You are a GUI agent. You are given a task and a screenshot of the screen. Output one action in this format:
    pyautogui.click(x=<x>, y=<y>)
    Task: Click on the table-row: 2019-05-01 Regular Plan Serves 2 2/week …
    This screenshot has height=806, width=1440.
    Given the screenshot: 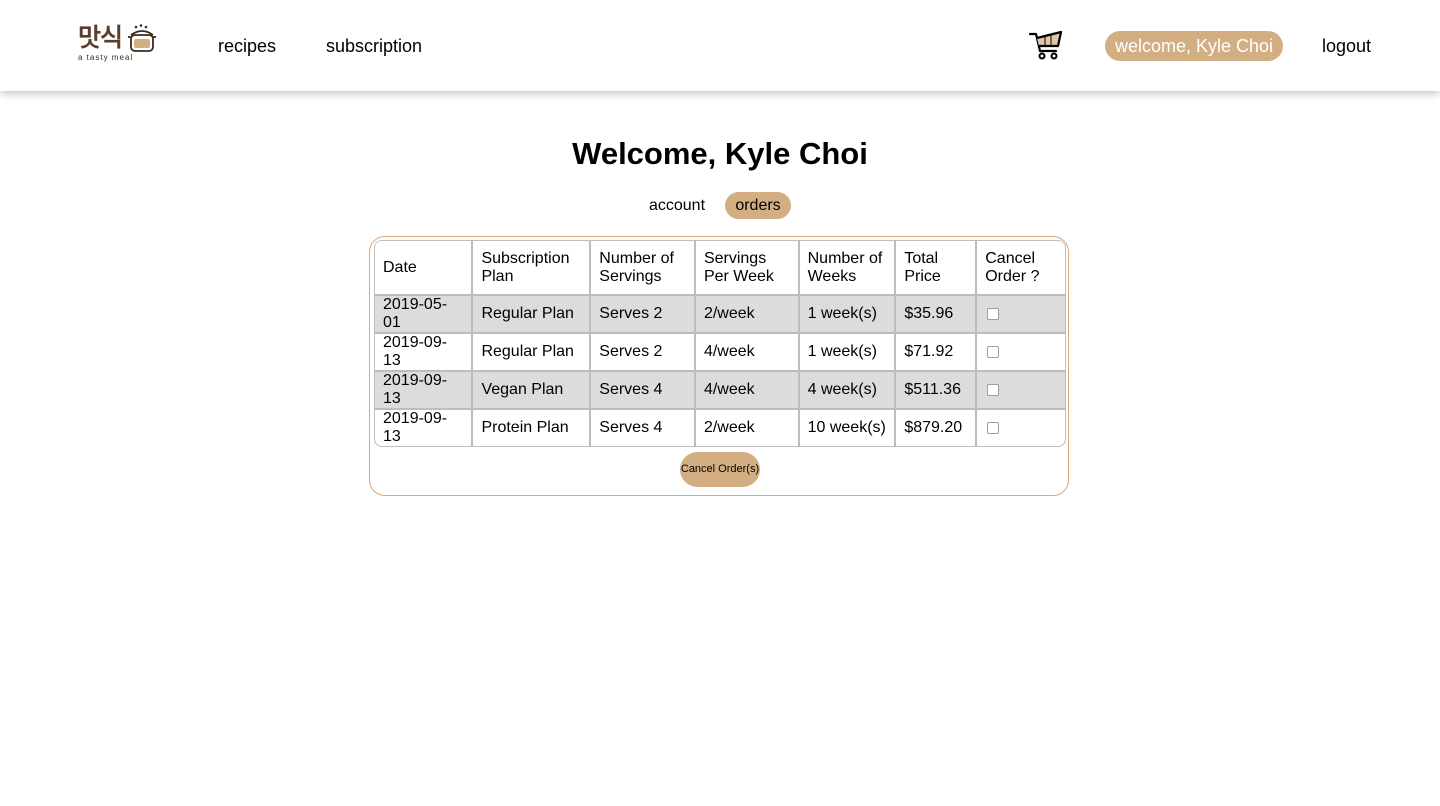 What is the action you would take?
    pyautogui.click(x=720, y=315)
    